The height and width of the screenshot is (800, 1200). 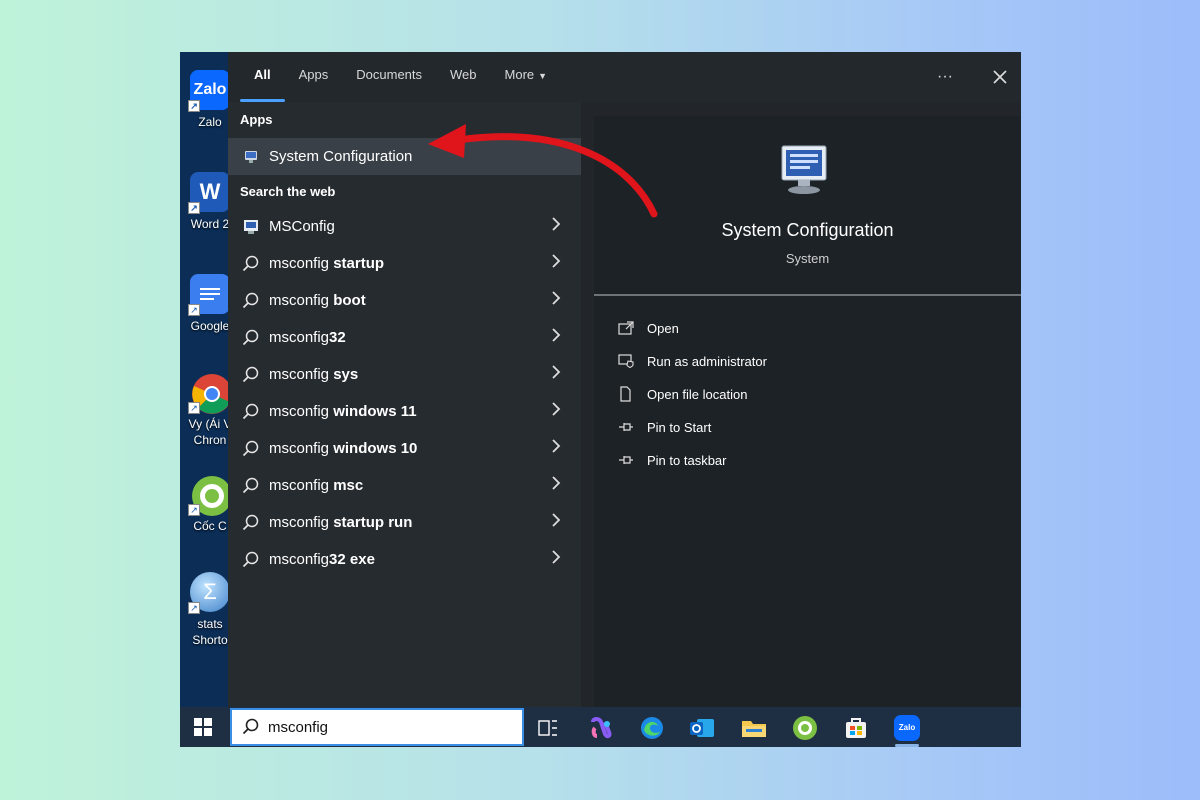 What do you see at coordinates (543, 171) in the screenshot?
I see `annotation-arrow` at bounding box center [543, 171].